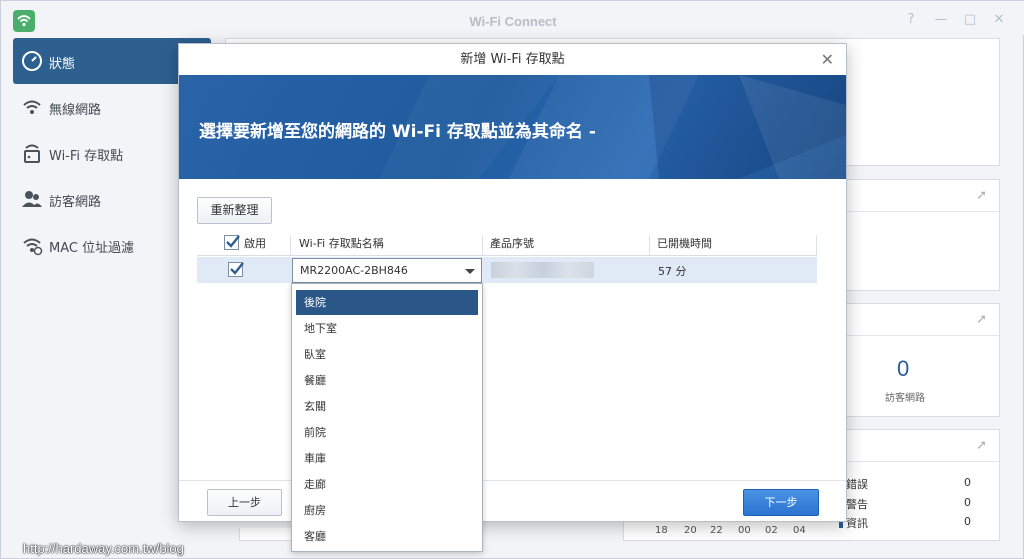 The height and width of the screenshot is (559, 1024). I want to click on dropdown-option: 走廊, so click(387, 484).